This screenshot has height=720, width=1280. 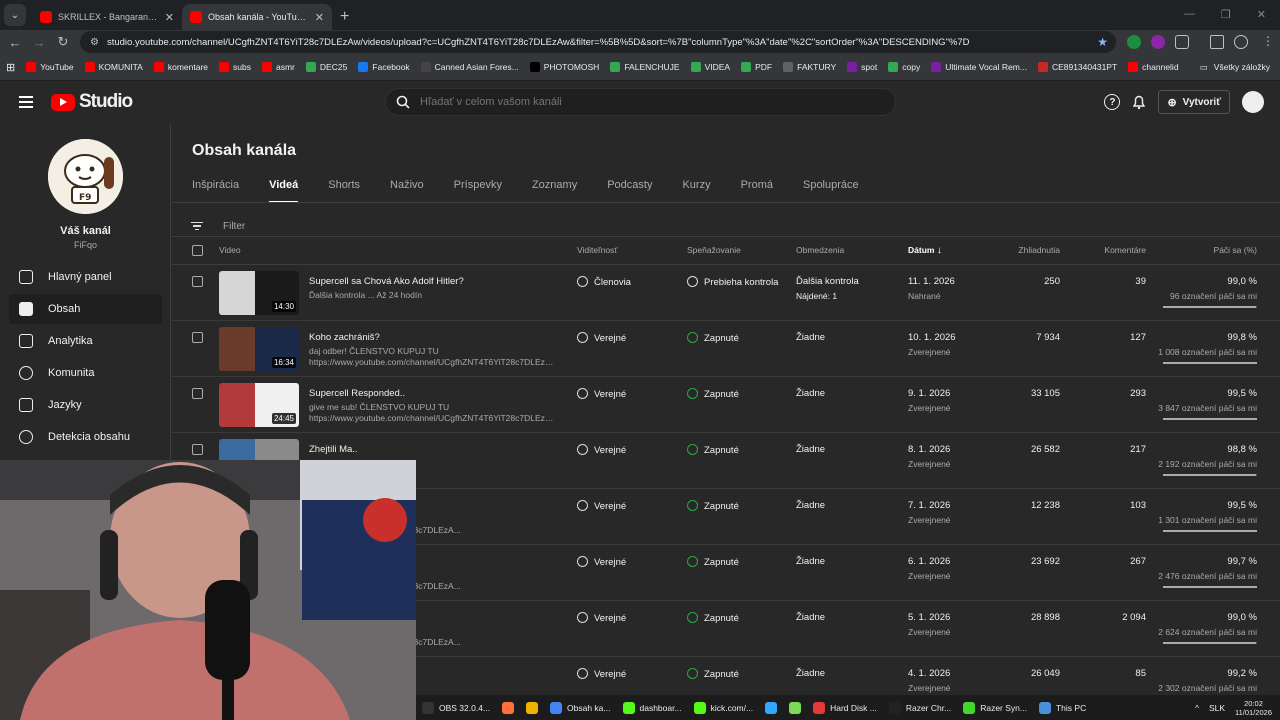 What do you see at coordinates (63, 42) in the screenshot?
I see `reload-icon: ↻` at bounding box center [63, 42].